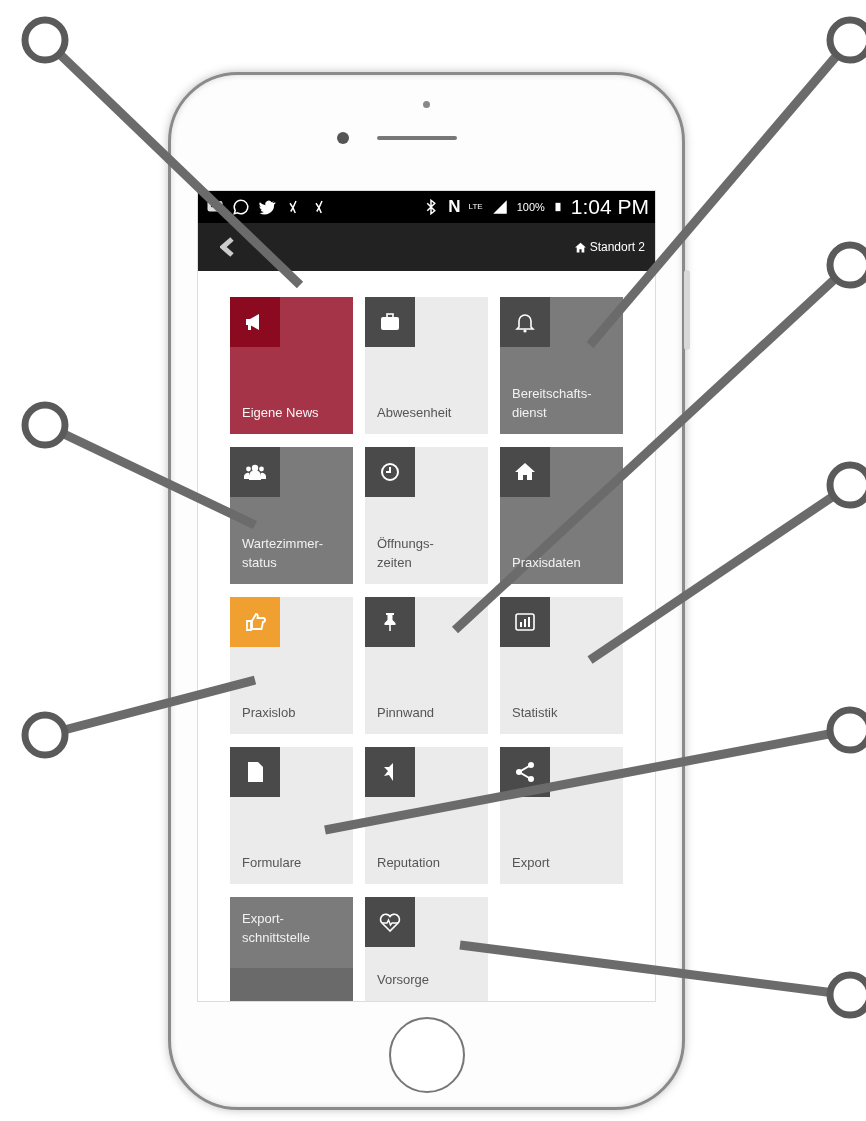  What do you see at coordinates (525, 622) in the screenshot?
I see `bar-chart-icon` at bounding box center [525, 622].